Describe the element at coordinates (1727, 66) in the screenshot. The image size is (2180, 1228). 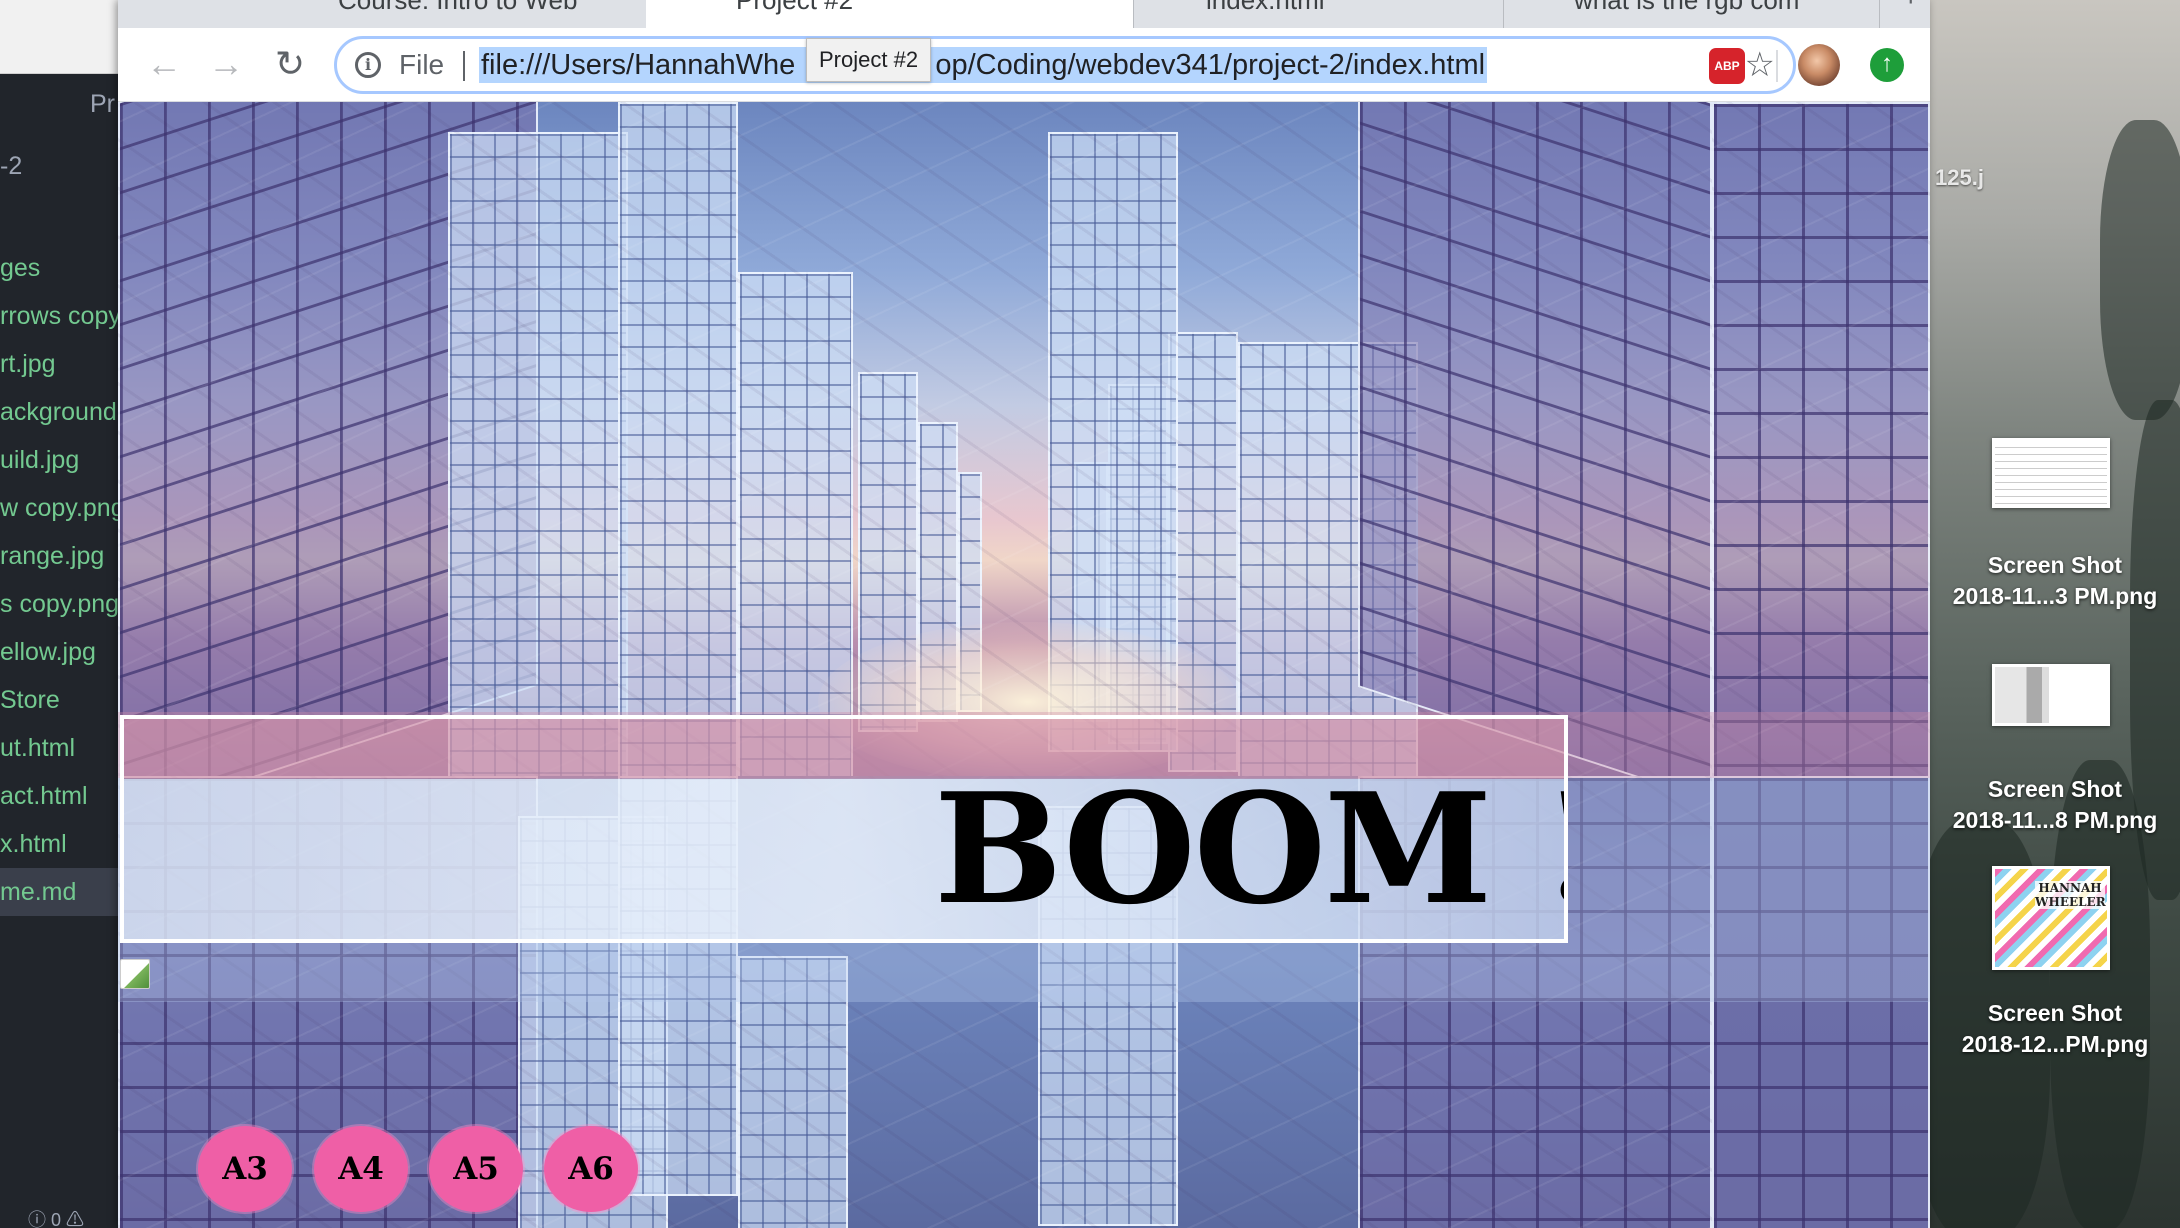
I see `adblock-plus-icon: ABP` at that location.